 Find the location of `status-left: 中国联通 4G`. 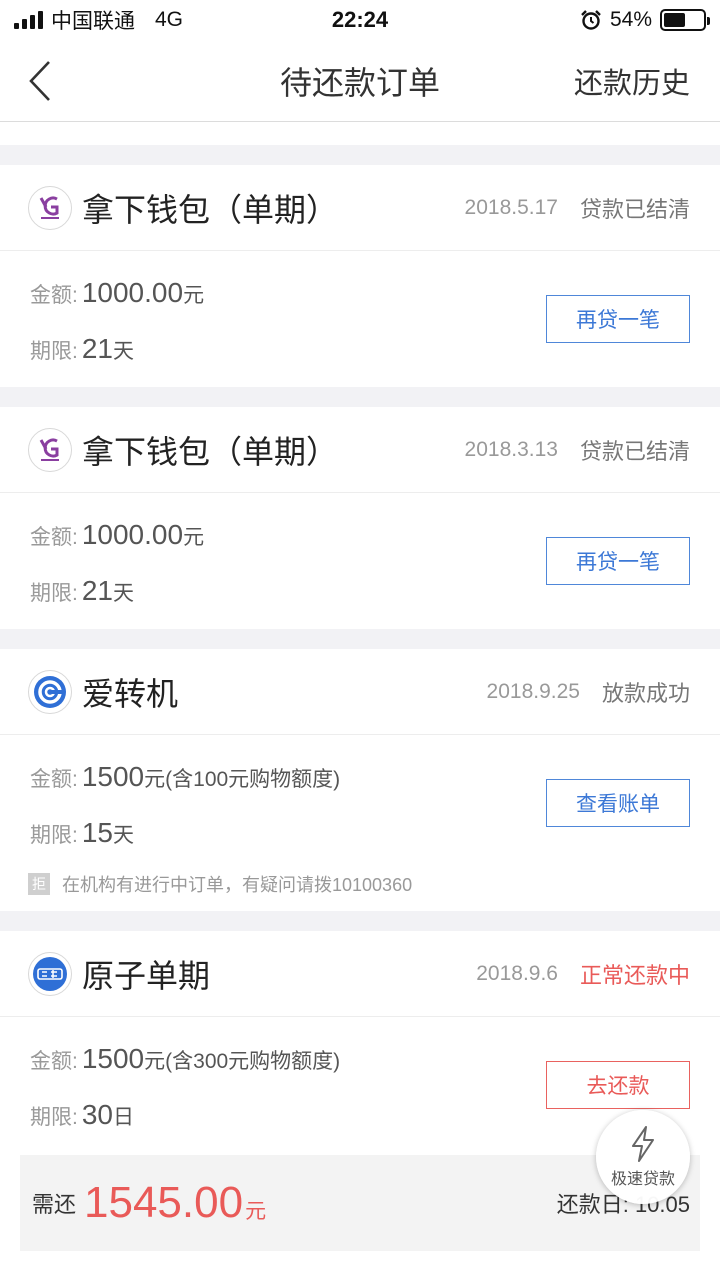

status-left: 中国联通 4G is located at coordinates (98, 20).